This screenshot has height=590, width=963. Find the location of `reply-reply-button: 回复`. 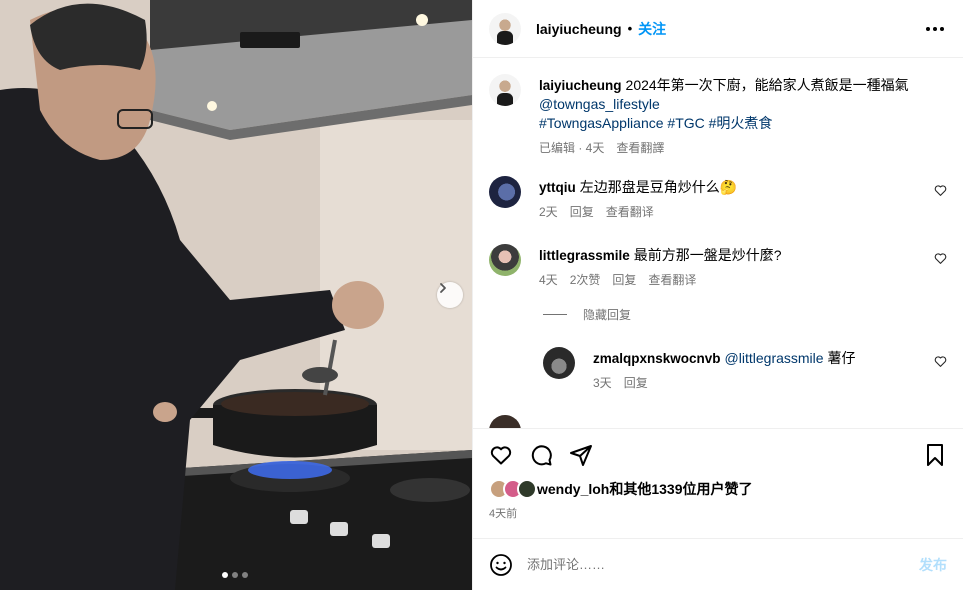

reply-reply-button: 回复 is located at coordinates (636, 383).